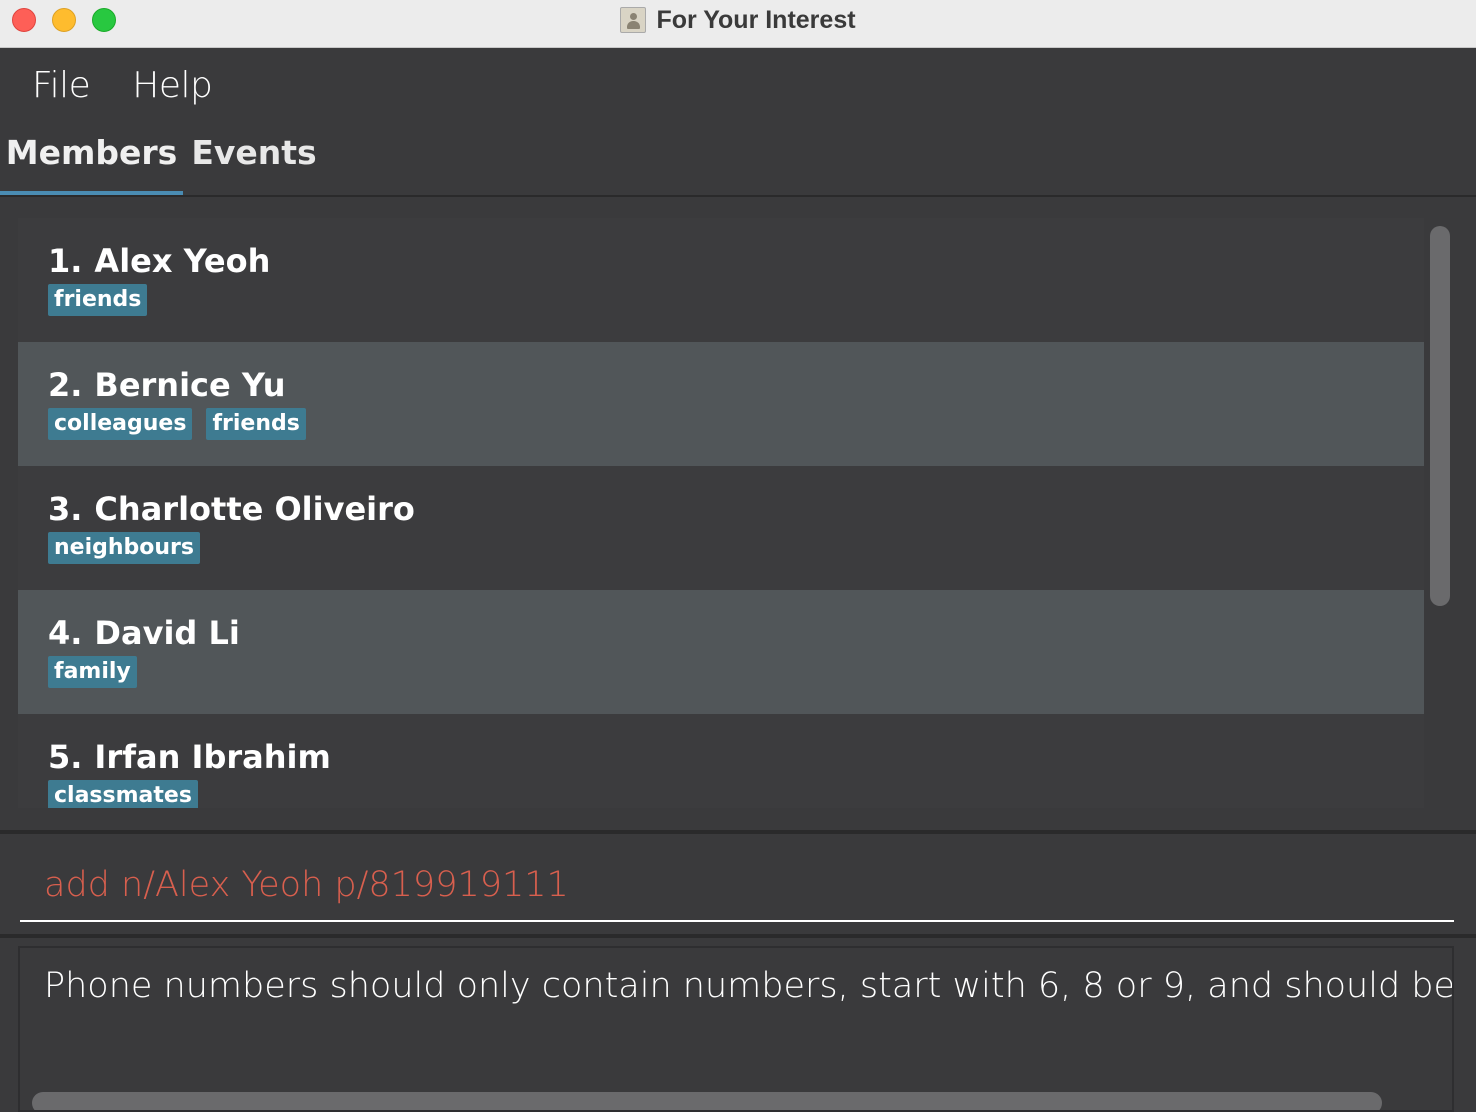  I want to click on menu-file: File, so click(61, 85).